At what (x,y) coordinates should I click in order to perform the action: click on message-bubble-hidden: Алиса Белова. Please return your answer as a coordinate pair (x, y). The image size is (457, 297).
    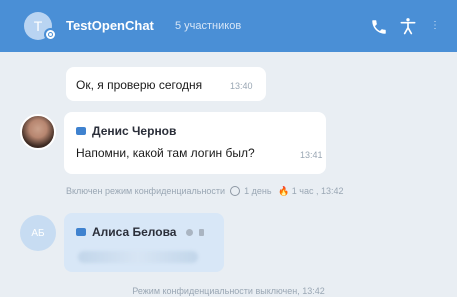
    Looking at the image, I should click on (144, 242).